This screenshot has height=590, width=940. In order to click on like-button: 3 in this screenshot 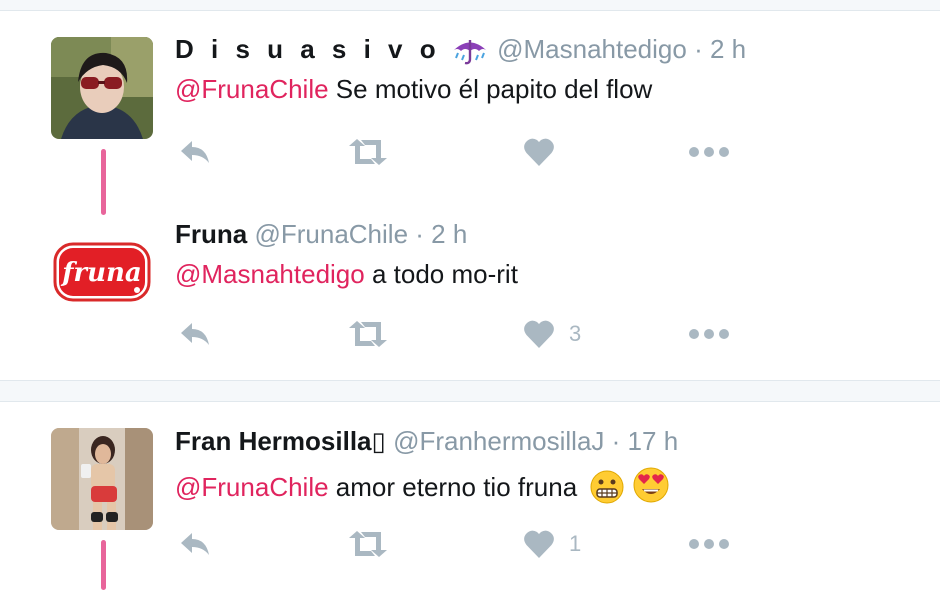, I will do `click(552, 334)`.